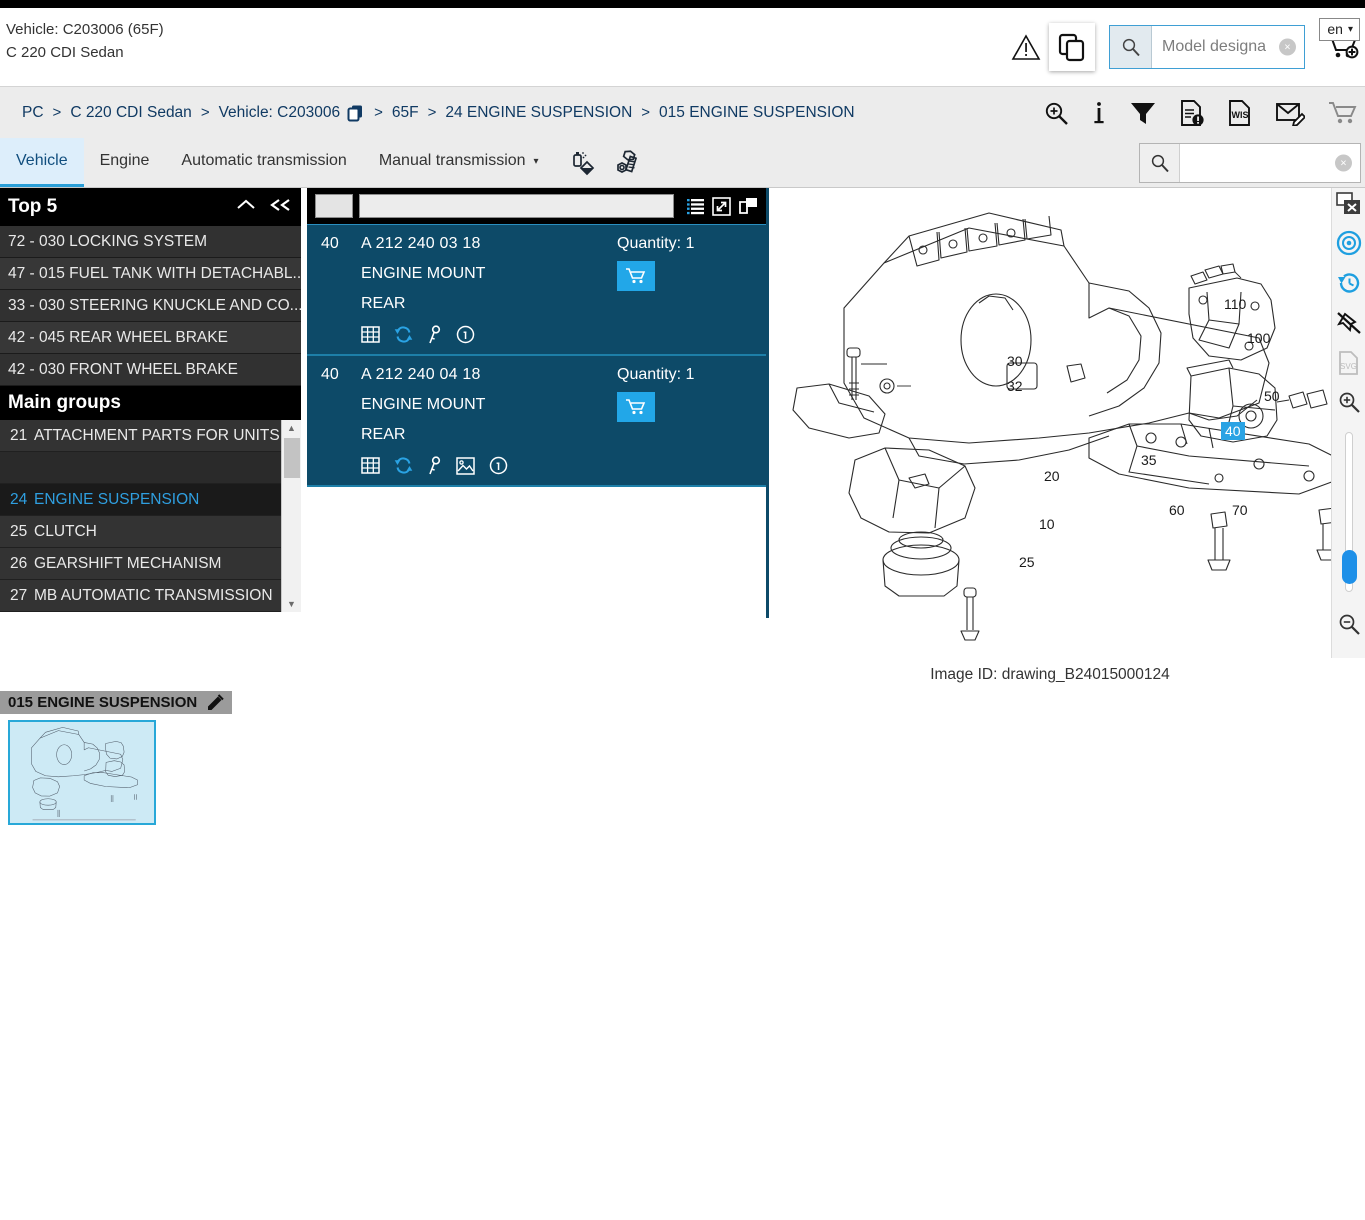 The height and width of the screenshot is (1220, 1365). I want to click on breadcrumb-item-group: 24 ENGINE SUSPENSION, so click(538, 113).